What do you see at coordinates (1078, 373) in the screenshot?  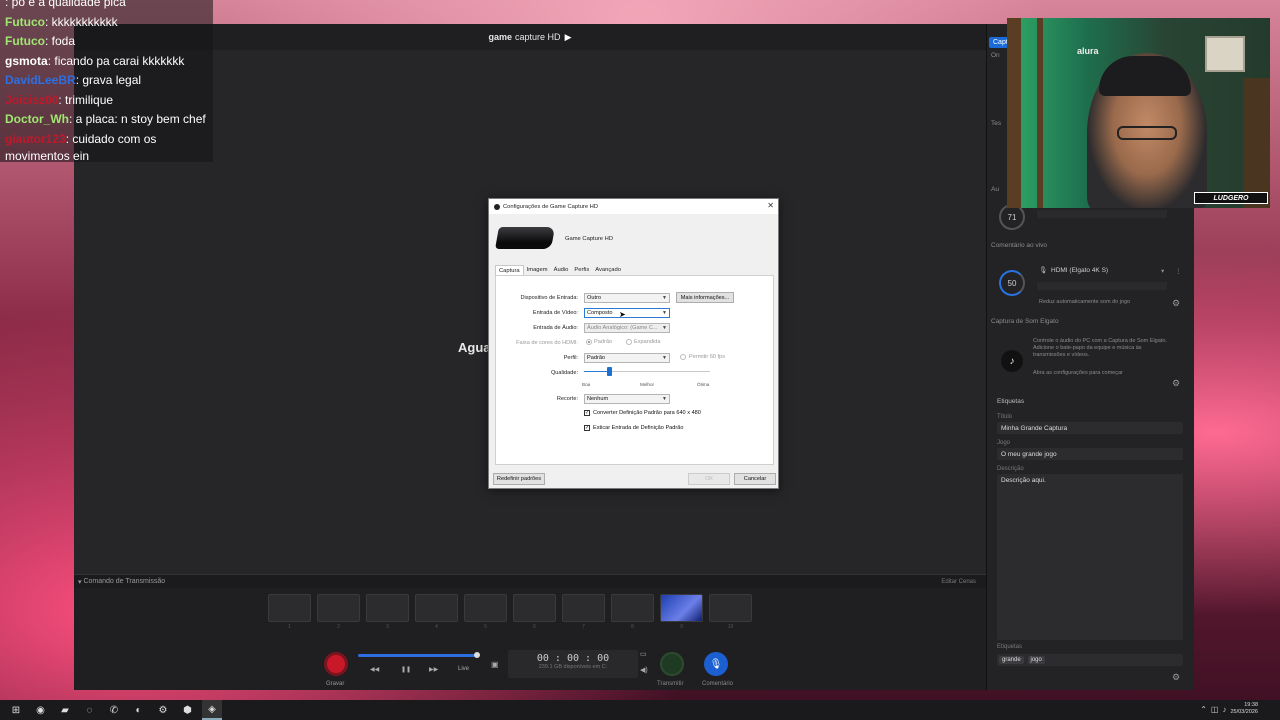 I see `elgato-settings-link: Abra as configurações para começar` at bounding box center [1078, 373].